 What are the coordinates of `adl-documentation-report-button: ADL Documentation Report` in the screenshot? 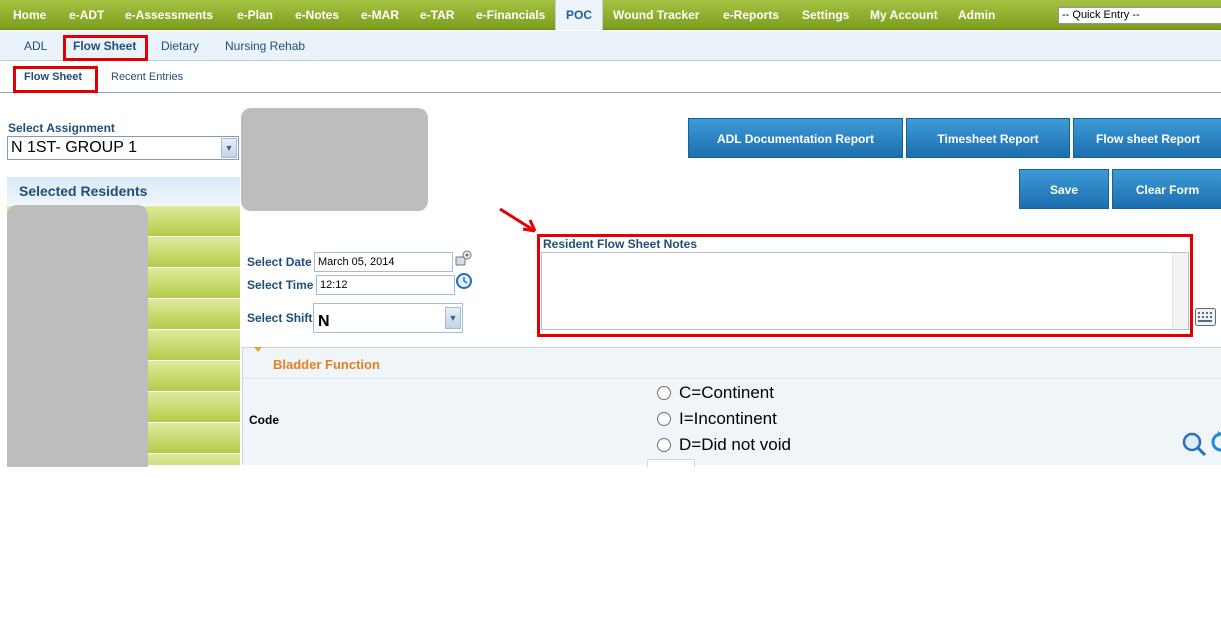 It's located at (795, 138).